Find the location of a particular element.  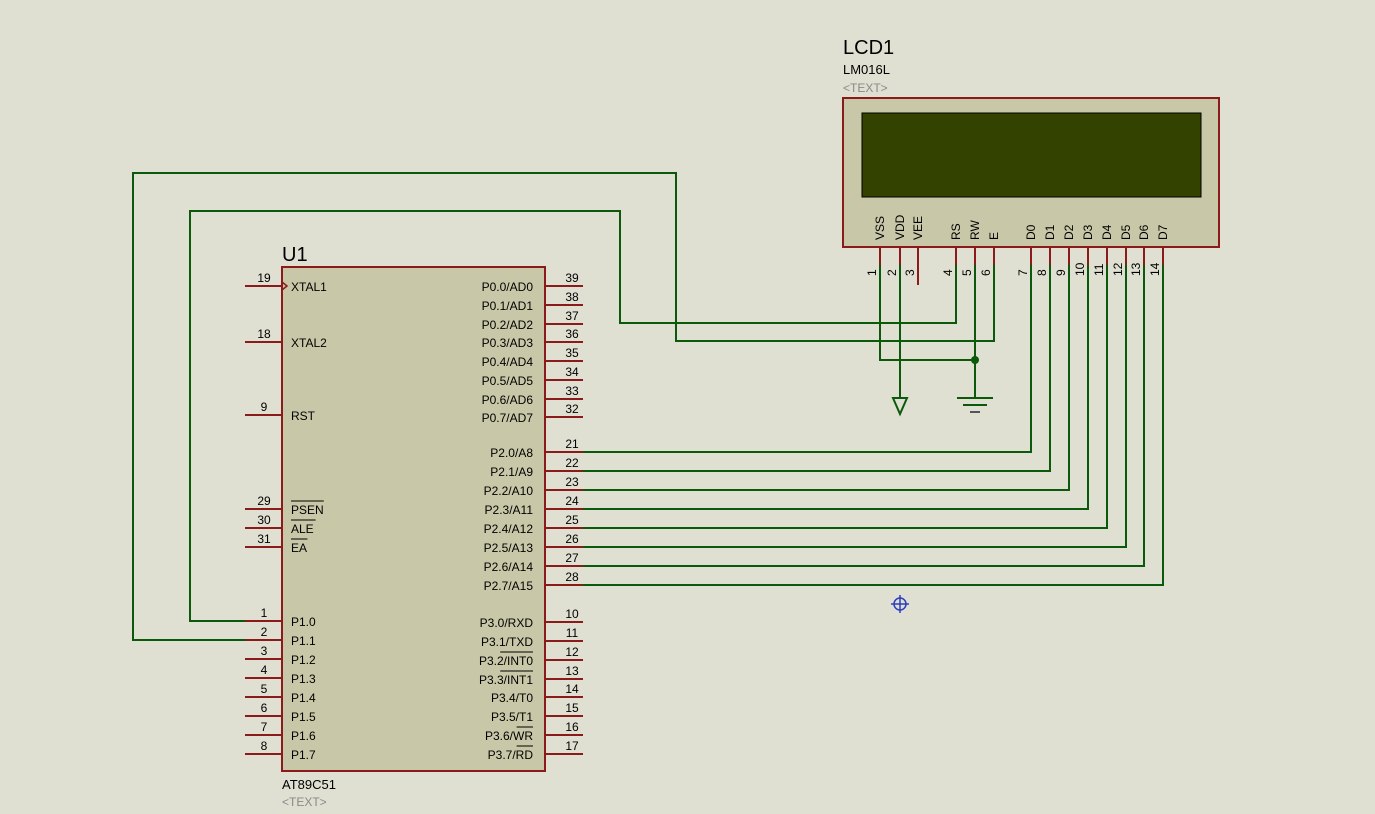

pin-name: D4 is located at coordinates (1107, 232).